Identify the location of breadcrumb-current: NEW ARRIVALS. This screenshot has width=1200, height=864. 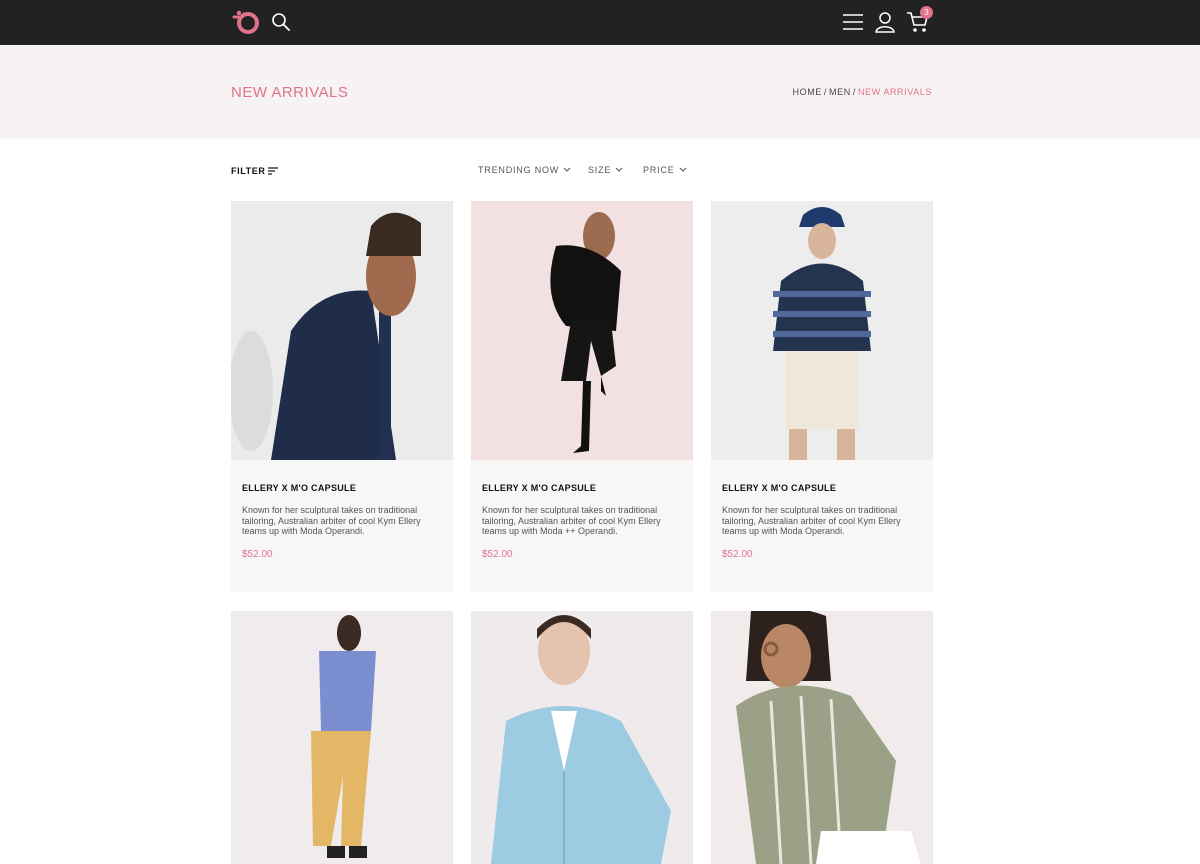
(894, 92).